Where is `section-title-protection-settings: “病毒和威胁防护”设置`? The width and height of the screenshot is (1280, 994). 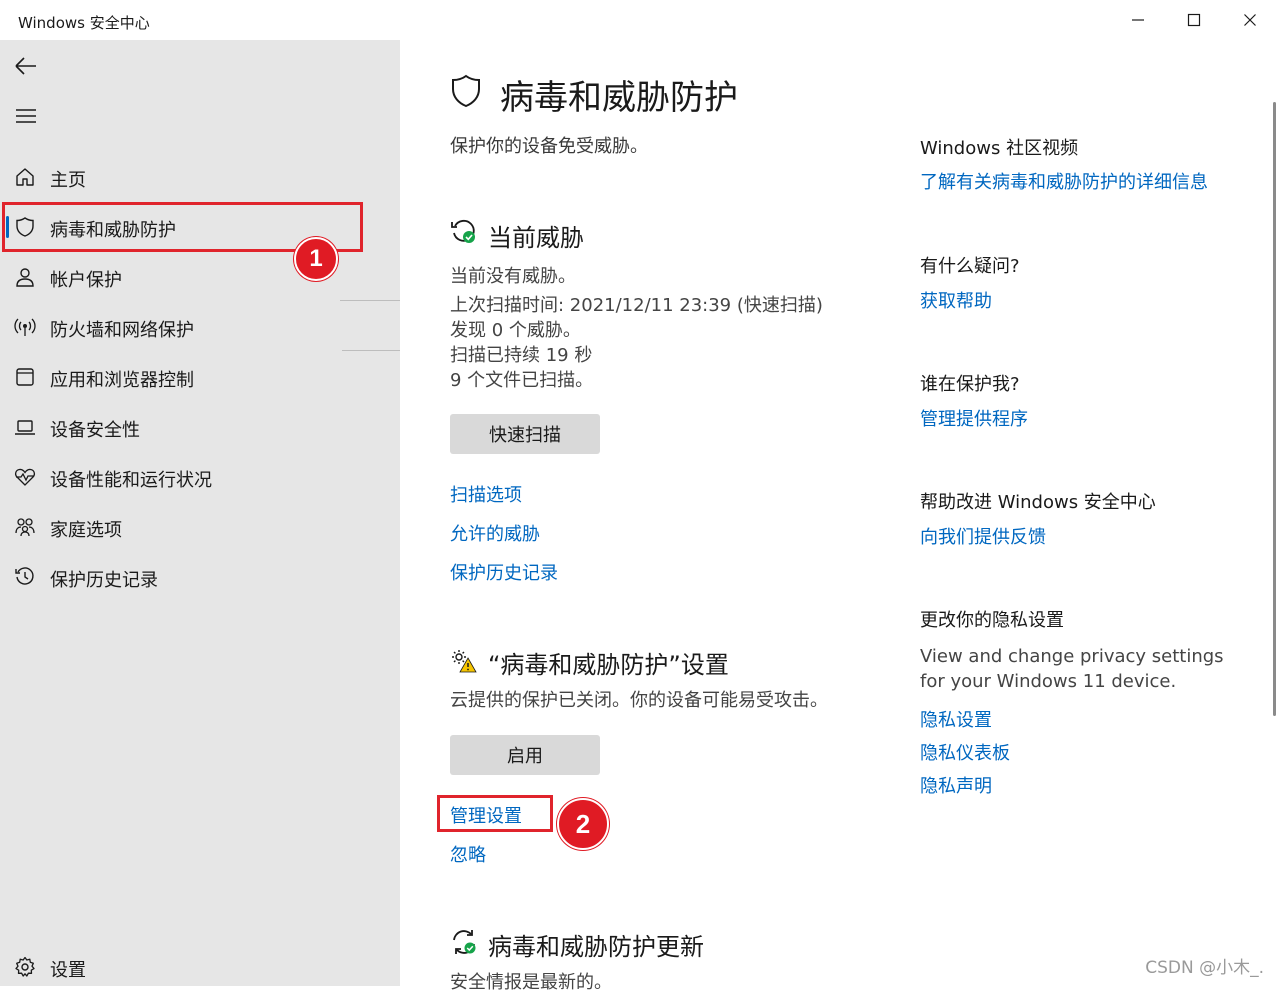 section-title-protection-settings: “病毒和威胁防护”设置 is located at coordinates (608, 665).